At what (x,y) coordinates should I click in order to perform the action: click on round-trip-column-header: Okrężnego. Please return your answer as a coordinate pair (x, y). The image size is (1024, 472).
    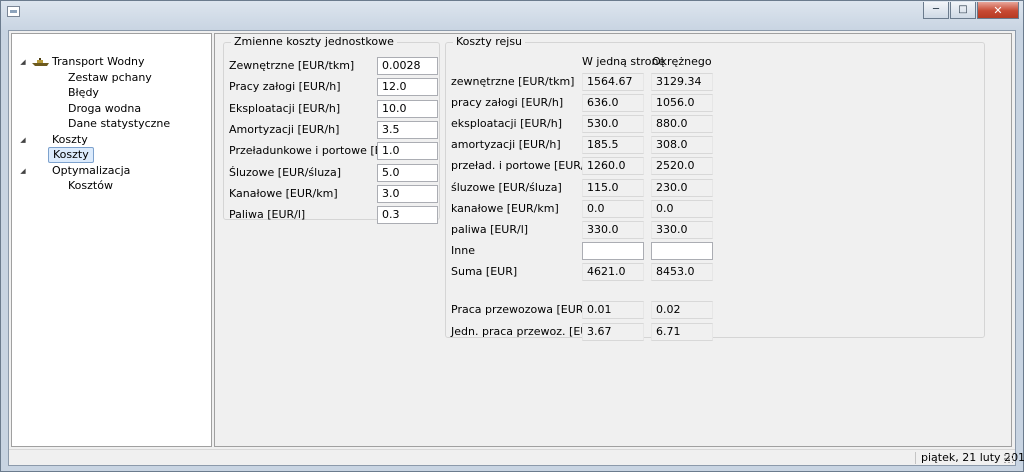
    Looking at the image, I should click on (682, 61).